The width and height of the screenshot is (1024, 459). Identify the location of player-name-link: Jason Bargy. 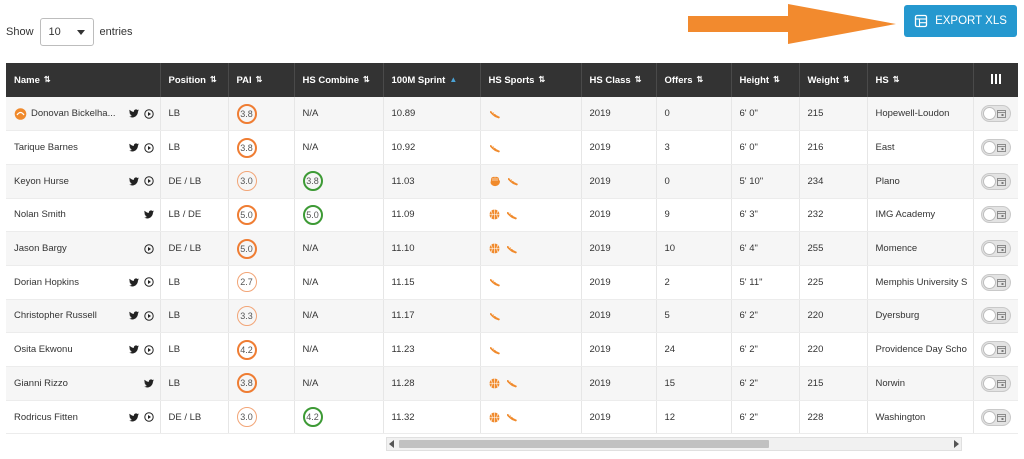
(40, 248).